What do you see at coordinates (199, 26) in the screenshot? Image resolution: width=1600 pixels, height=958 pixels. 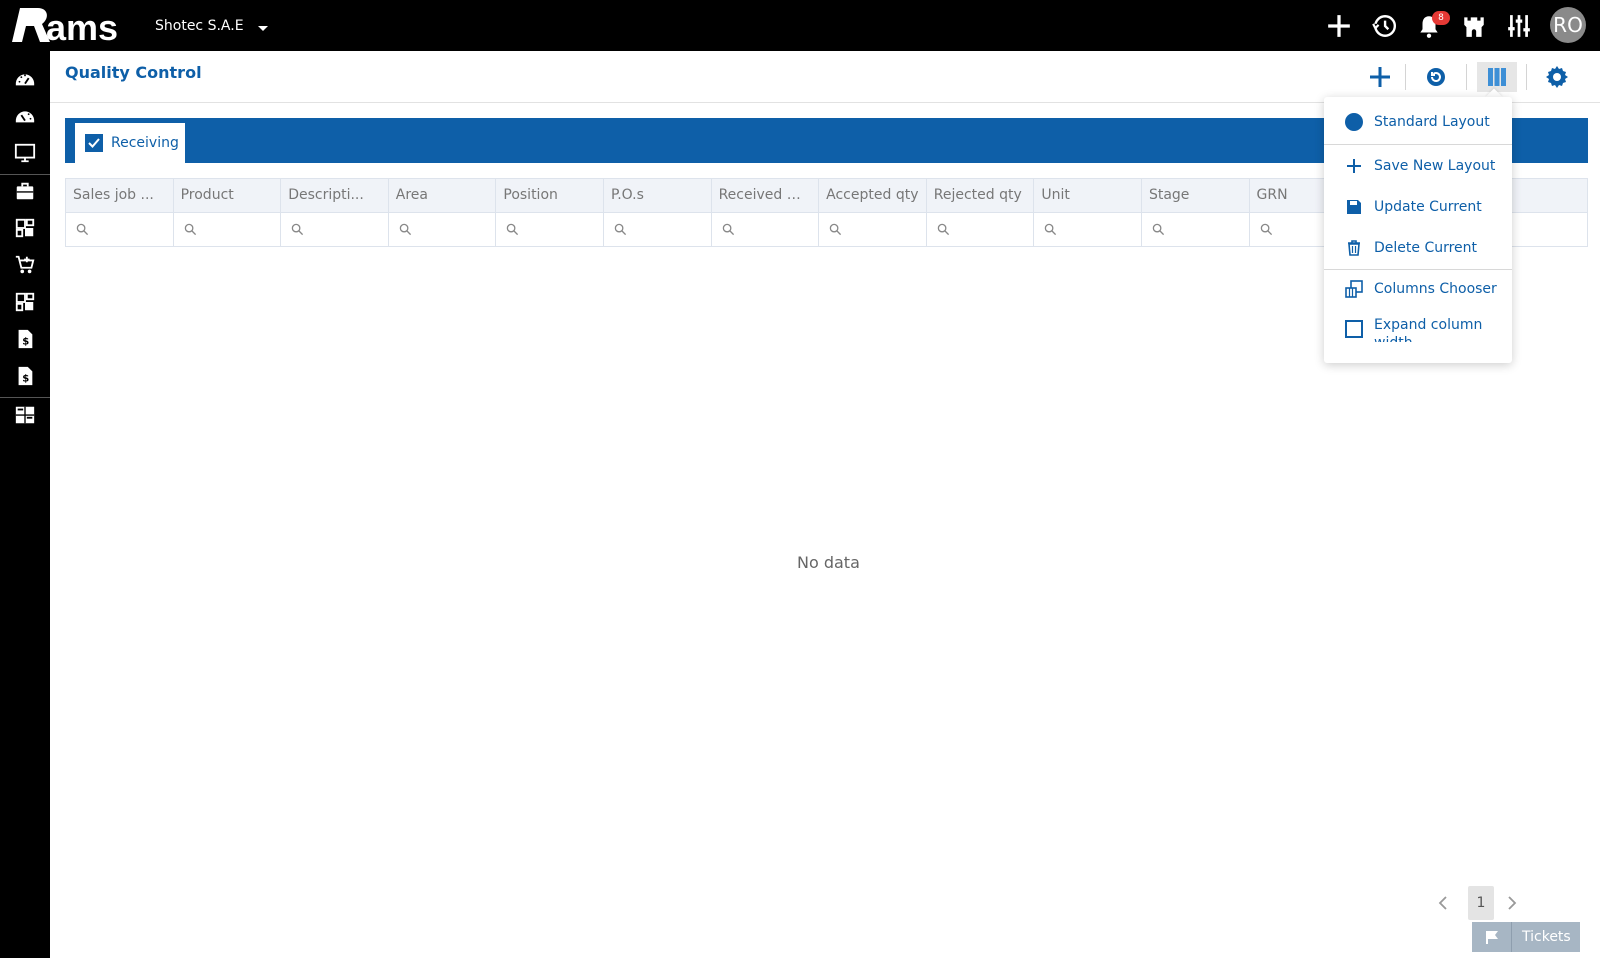 I see `company-name: Shotec S.A.E` at bounding box center [199, 26].